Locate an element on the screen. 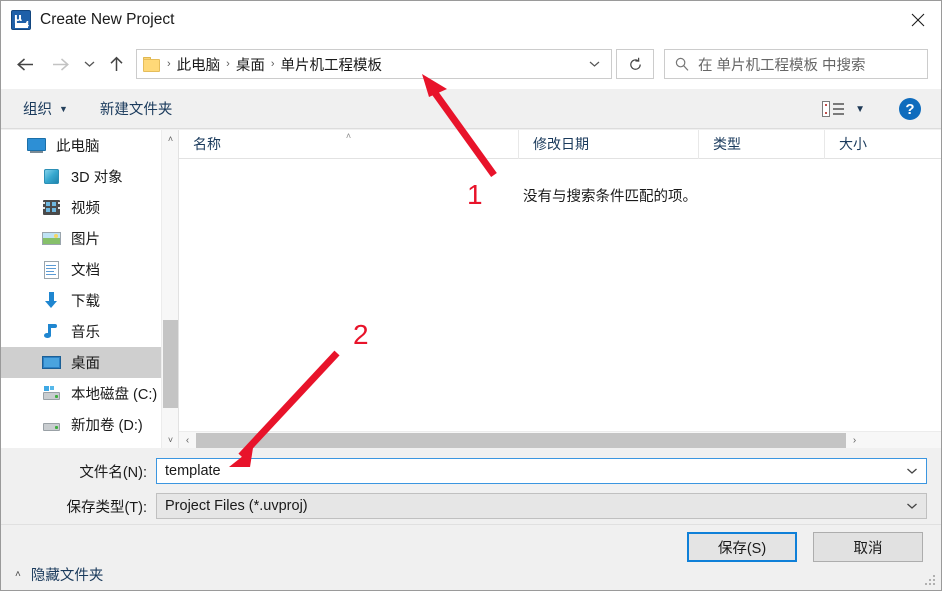  hide-folders-label: 隐藏文件夹 is located at coordinates (67, 576).